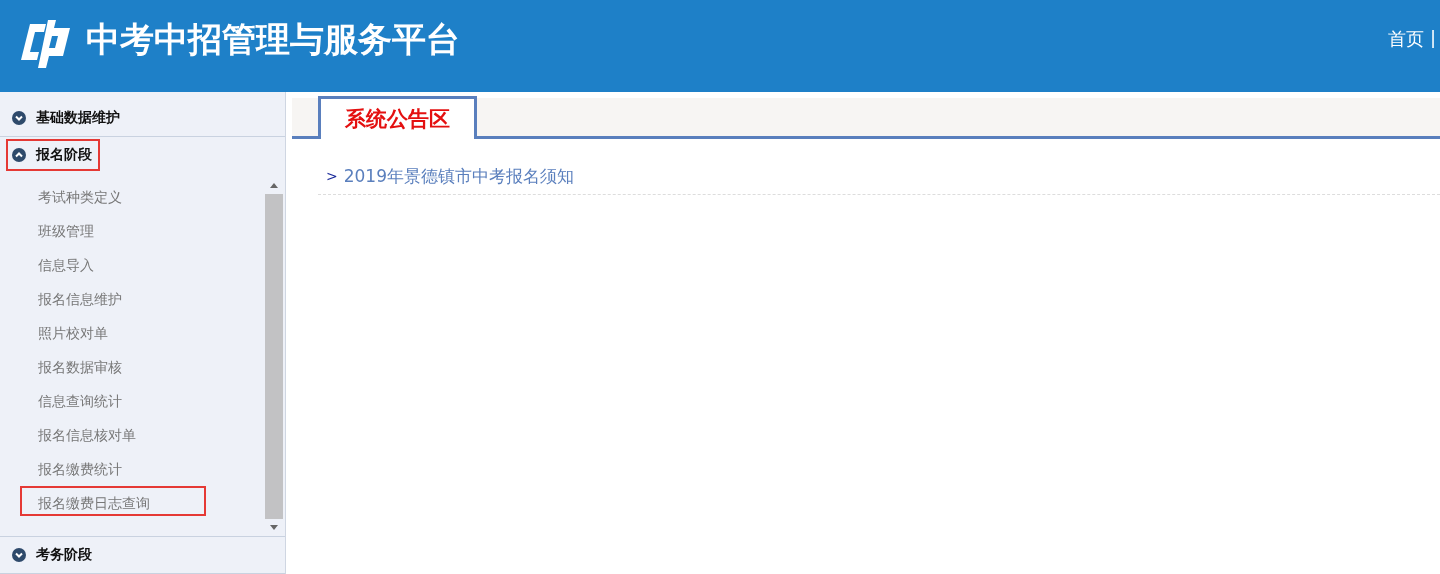 The width and height of the screenshot is (1440, 574). What do you see at coordinates (273, 39) in the screenshot?
I see `platform-title: 中考中招管理与服务平台` at bounding box center [273, 39].